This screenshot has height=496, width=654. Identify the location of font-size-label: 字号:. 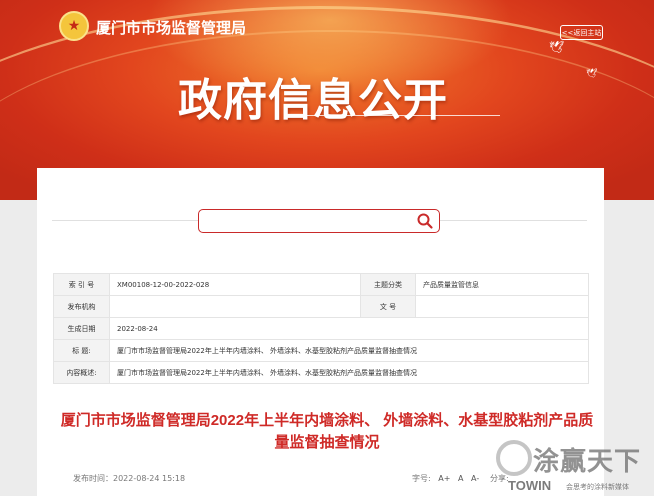
(421, 478).